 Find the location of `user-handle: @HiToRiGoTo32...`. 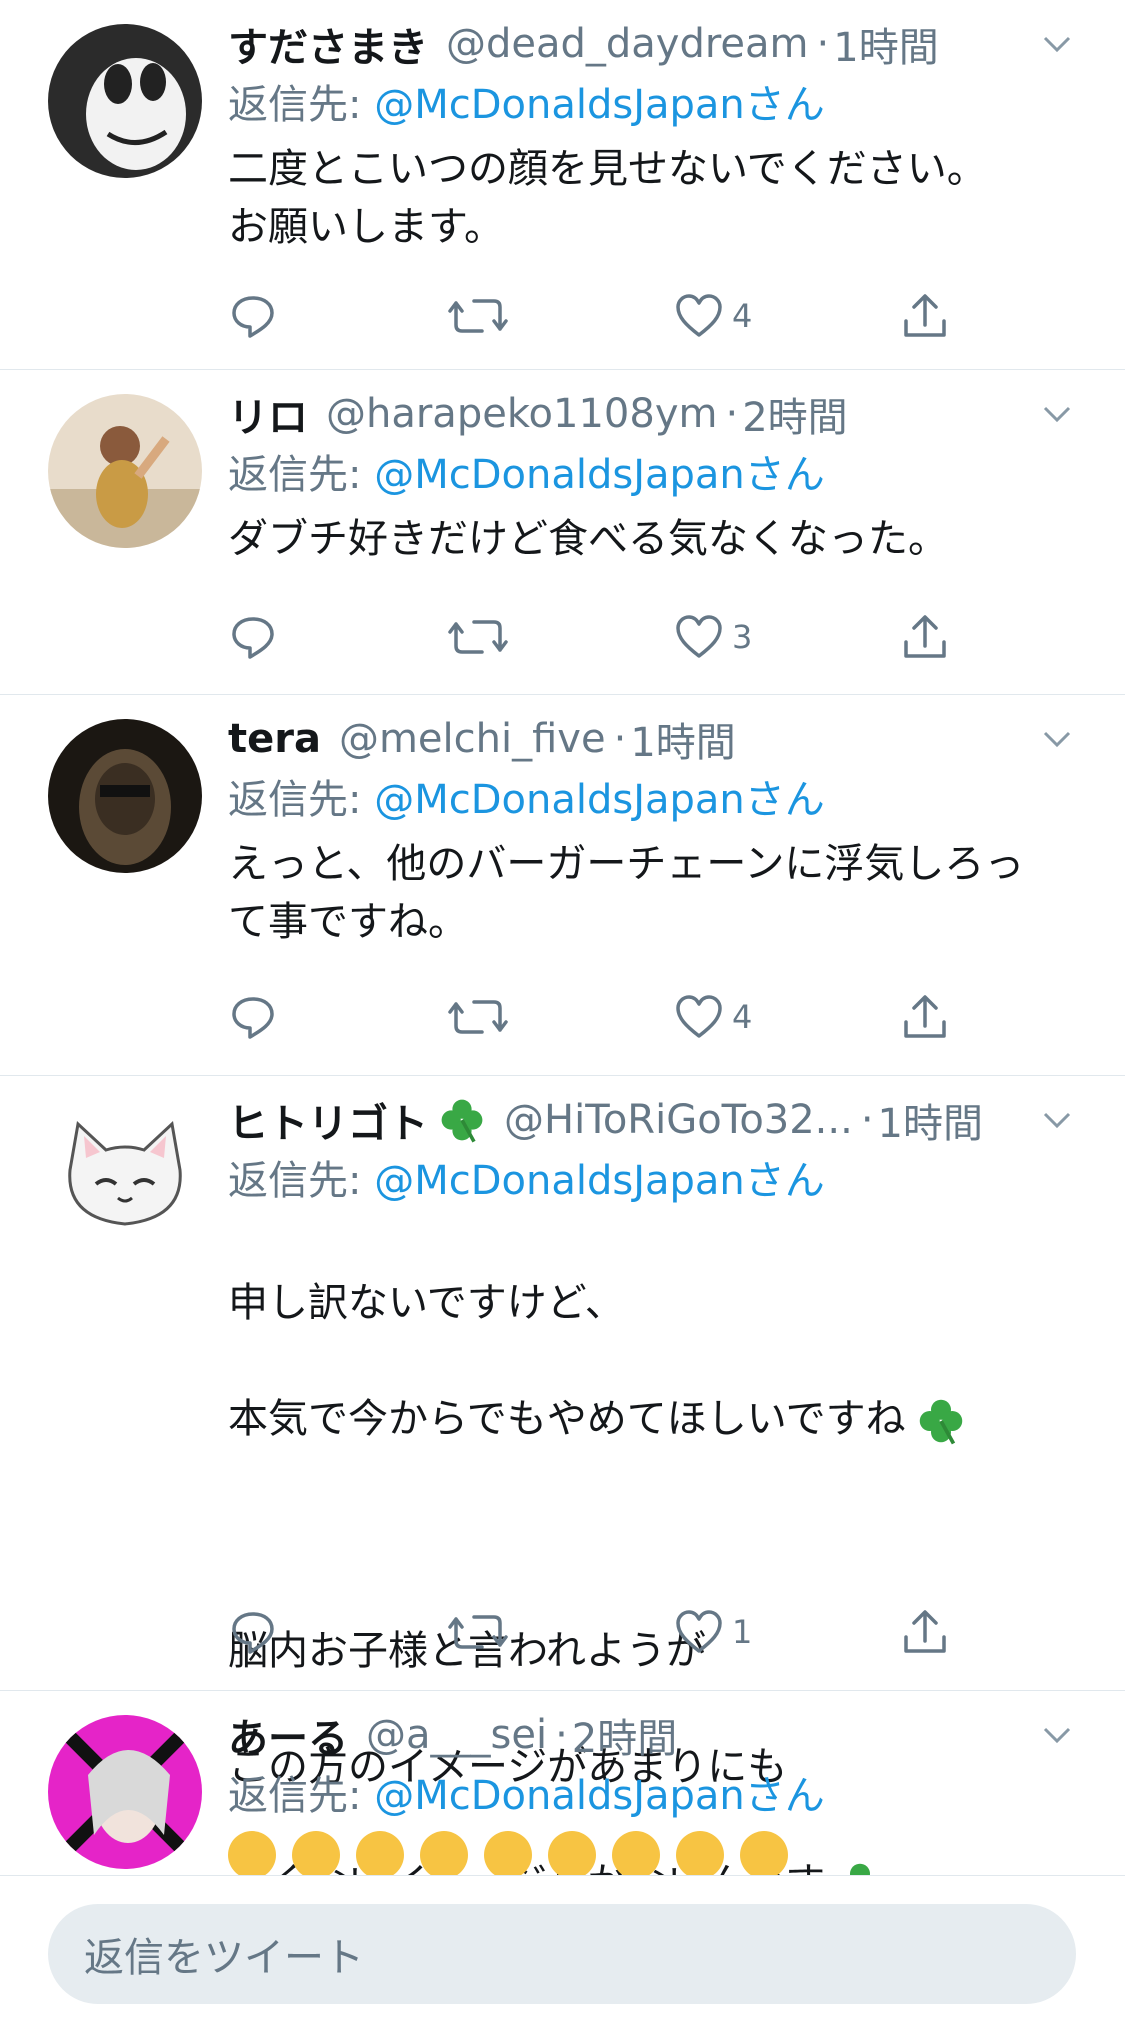

user-handle: @HiToRiGoTo32... is located at coordinates (678, 1120).